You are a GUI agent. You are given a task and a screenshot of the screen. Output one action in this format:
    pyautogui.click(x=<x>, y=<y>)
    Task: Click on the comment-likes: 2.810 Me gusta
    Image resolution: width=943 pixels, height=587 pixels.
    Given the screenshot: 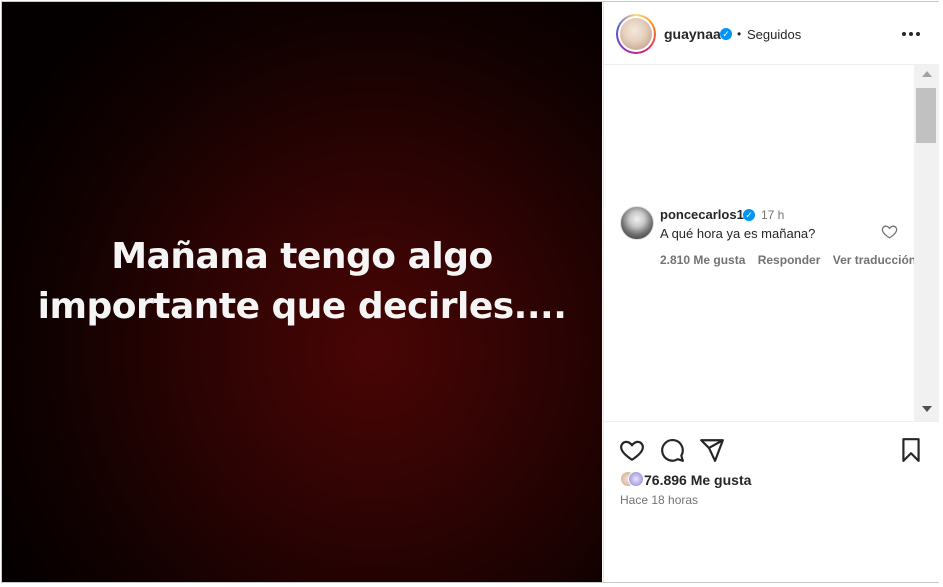 What is the action you would take?
    pyautogui.click(x=702, y=260)
    